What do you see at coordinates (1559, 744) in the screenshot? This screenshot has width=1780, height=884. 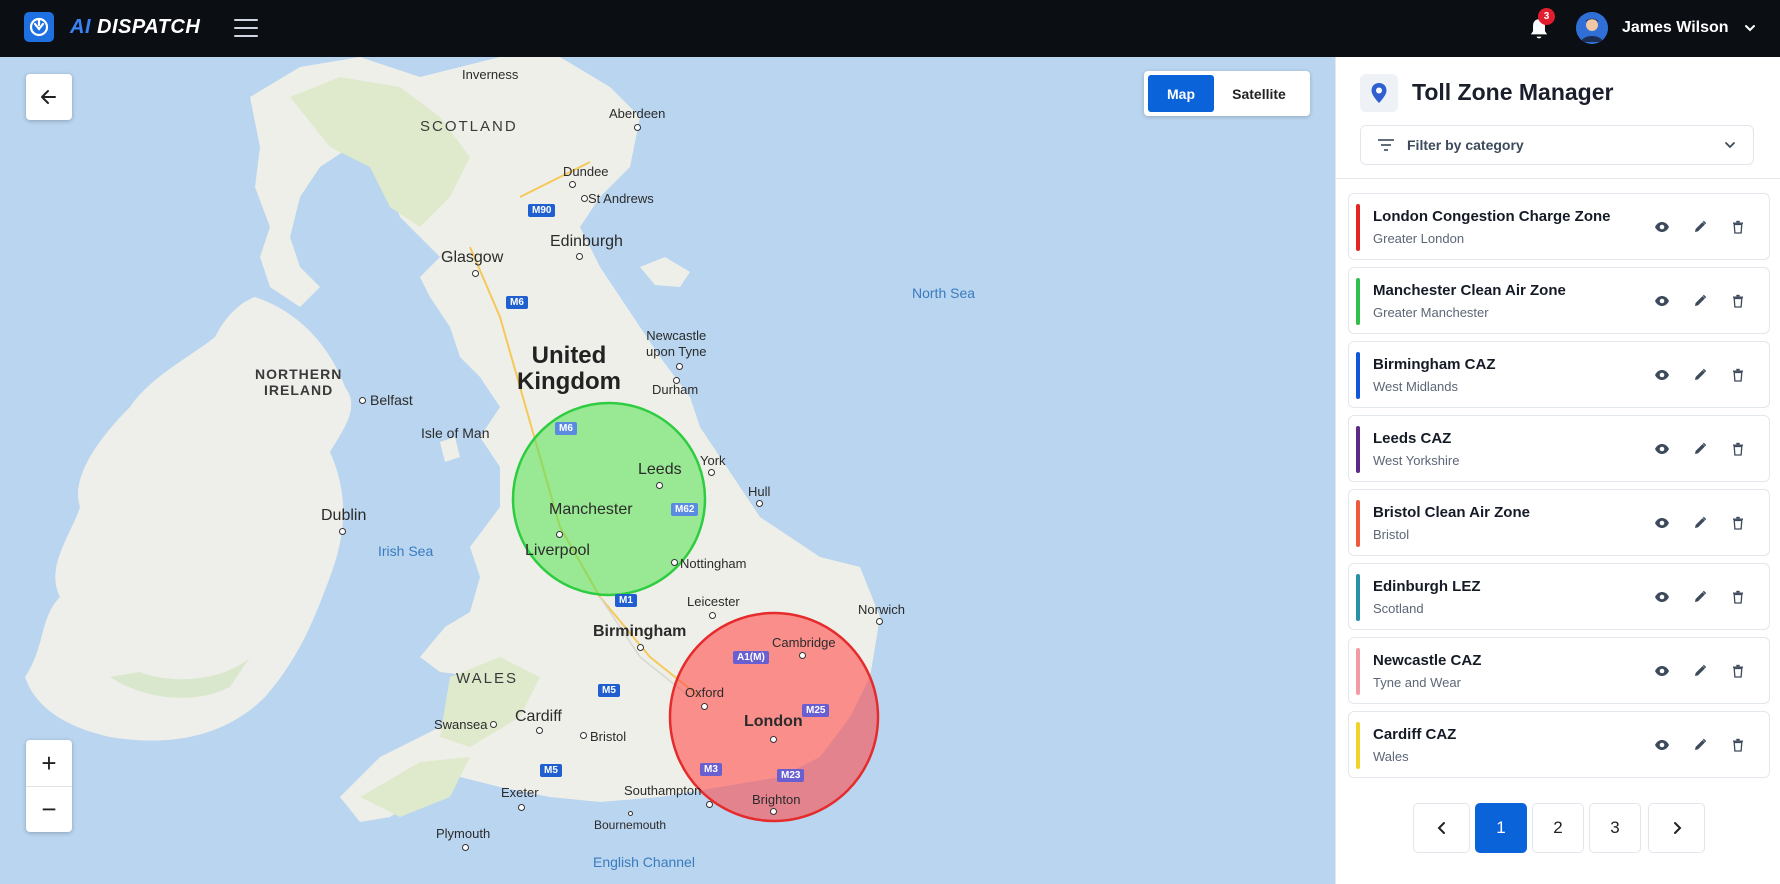 I see `zone-list-item: Cardiff CAZ Wales` at bounding box center [1559, 744].